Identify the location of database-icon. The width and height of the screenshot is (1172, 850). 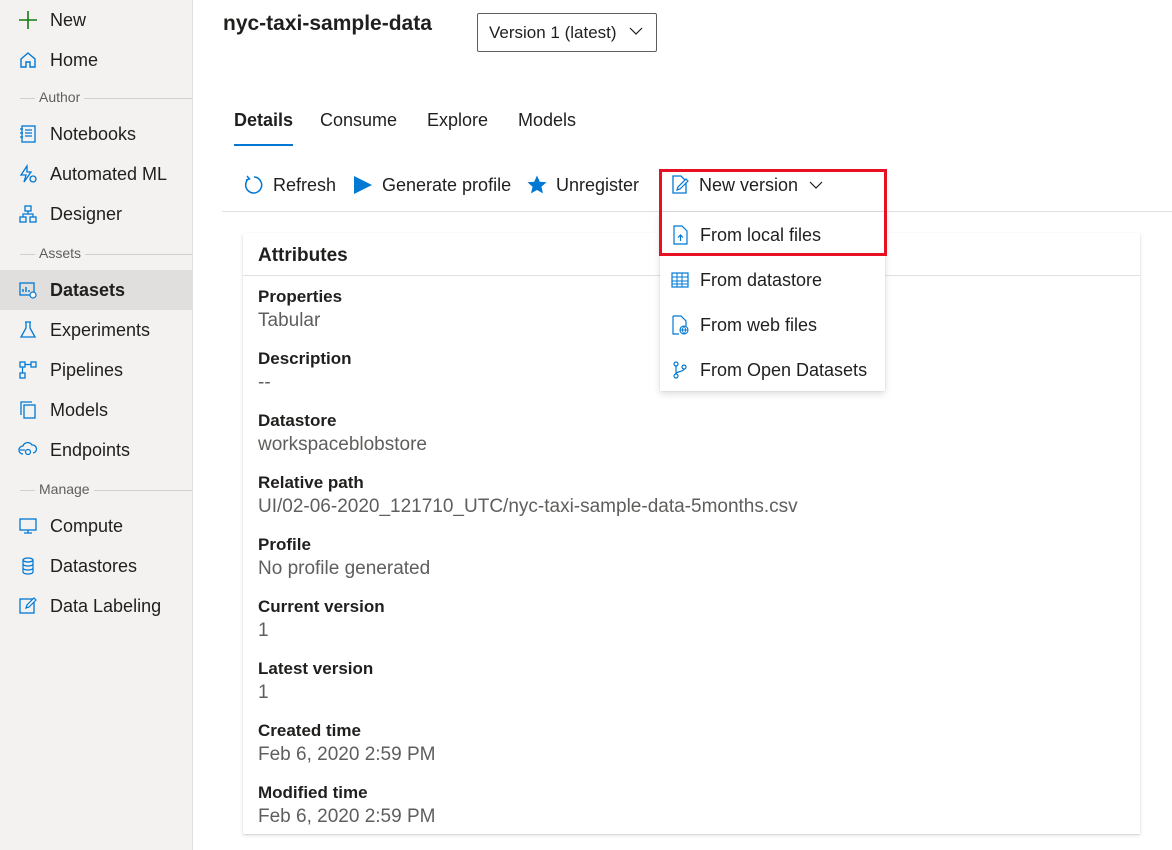
(28, 566).